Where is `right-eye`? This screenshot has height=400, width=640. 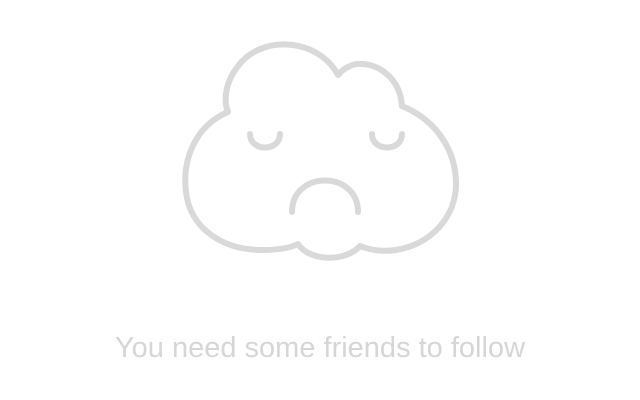
right-eye is located at coordinates (387, 141).